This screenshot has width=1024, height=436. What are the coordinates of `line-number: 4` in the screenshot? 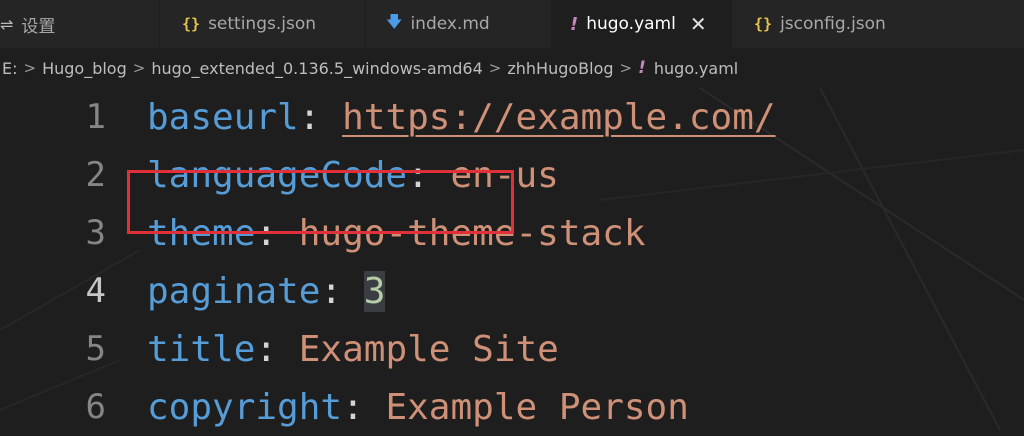 It's located at (95, 291).